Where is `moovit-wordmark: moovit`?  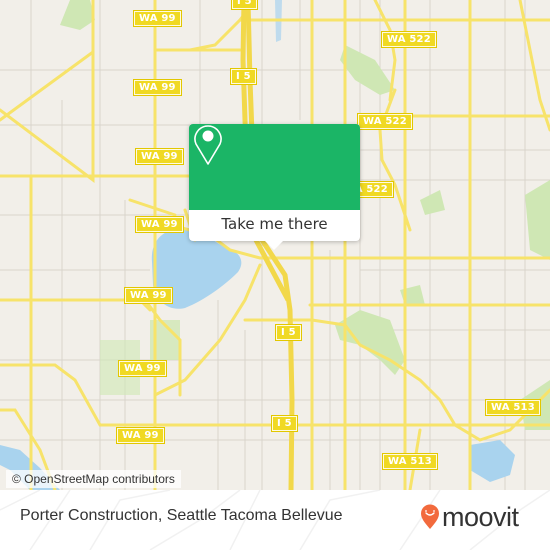 moovit-wordmark: moovit is located at coordinates (480, 517).